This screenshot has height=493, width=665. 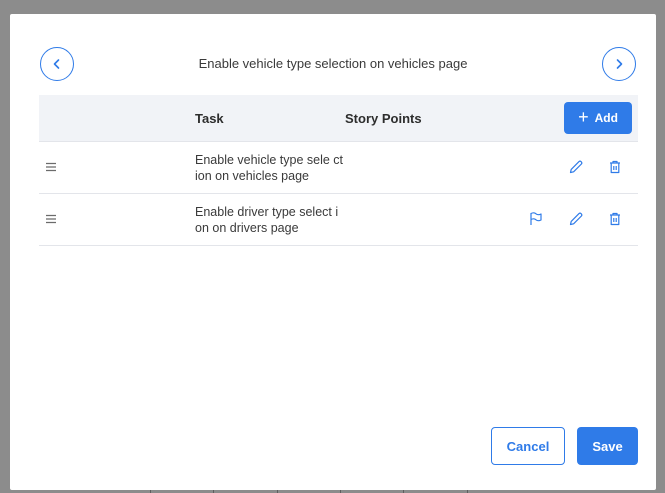 I want to click on next-button, so click(x=619, y=64).